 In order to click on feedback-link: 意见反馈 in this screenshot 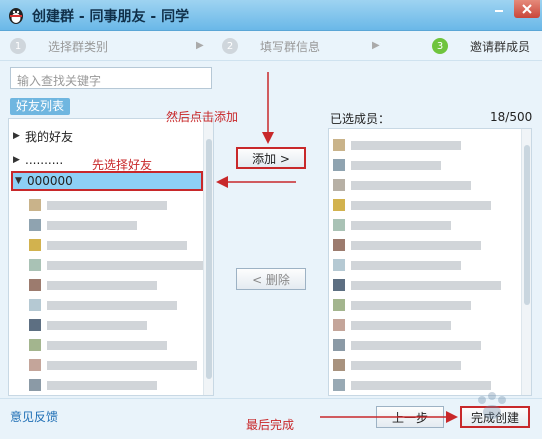, I will do `click(34, 416)`.